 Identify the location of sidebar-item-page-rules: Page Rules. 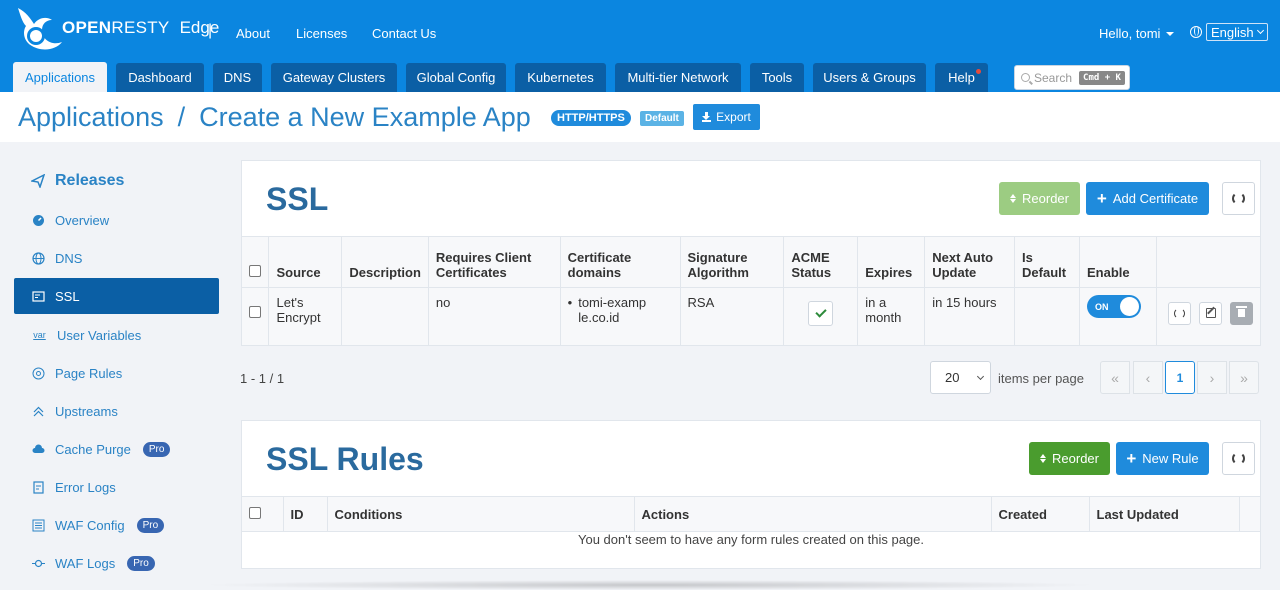
(116, 373).